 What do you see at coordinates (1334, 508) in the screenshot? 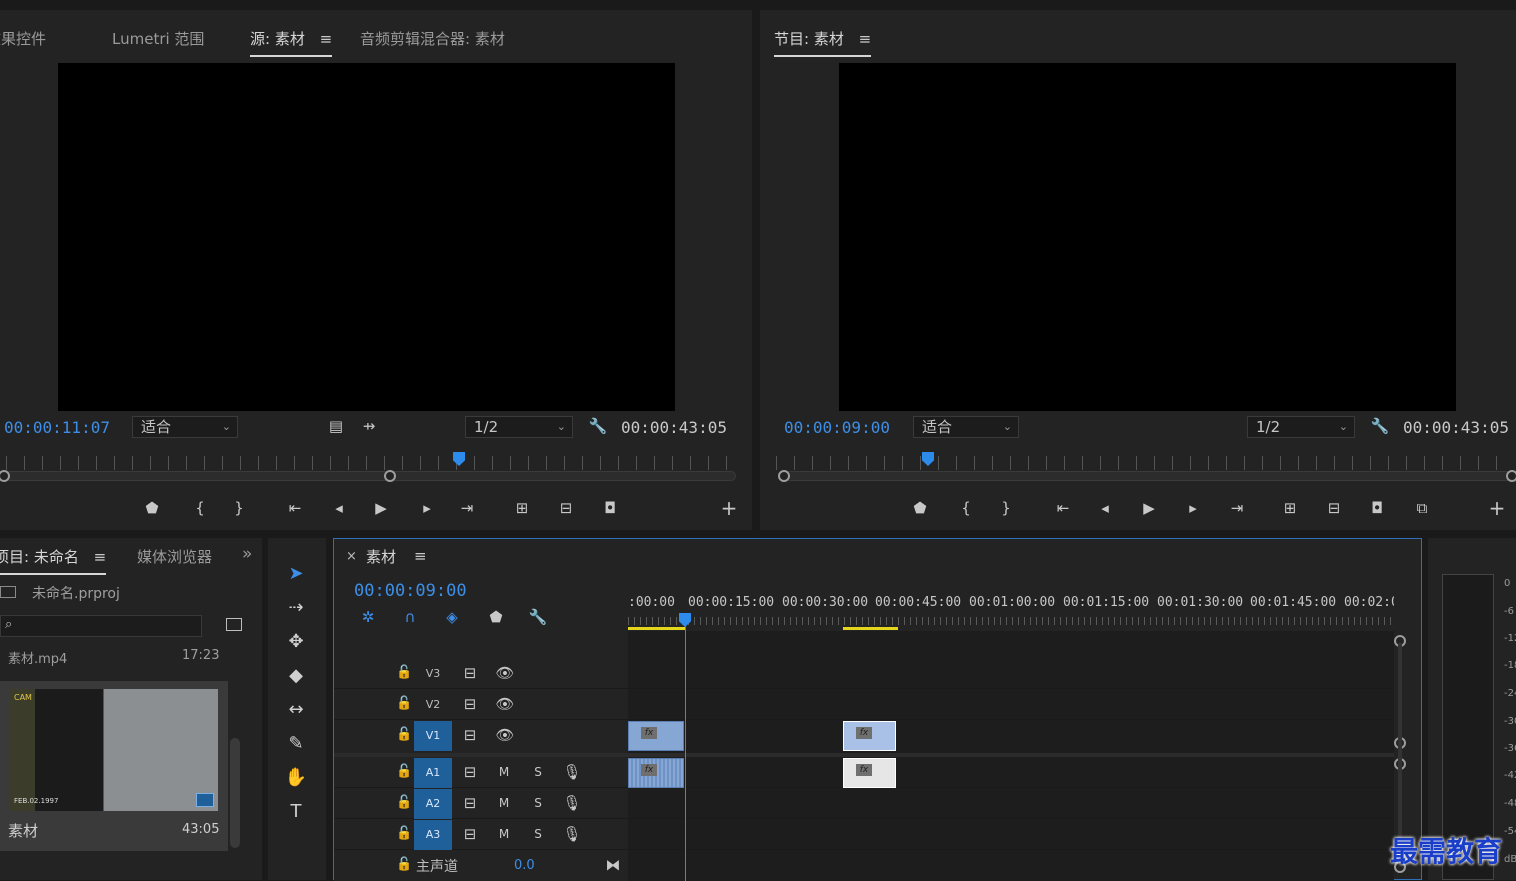
I see `extract-icon: ⊟` at bounding box center [1334, 508].